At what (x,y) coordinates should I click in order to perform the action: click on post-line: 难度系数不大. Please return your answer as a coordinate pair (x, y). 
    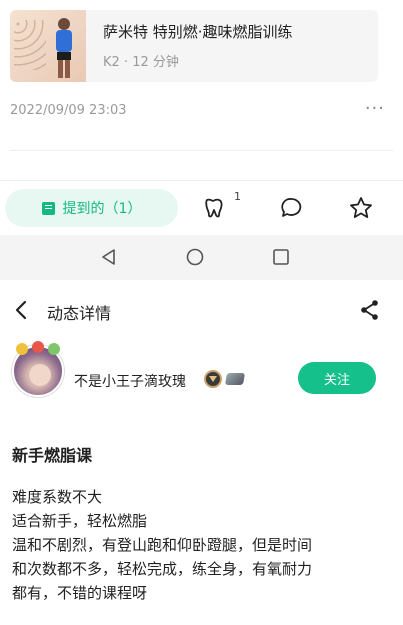
    Looking at the image, I should click on (57, 497).